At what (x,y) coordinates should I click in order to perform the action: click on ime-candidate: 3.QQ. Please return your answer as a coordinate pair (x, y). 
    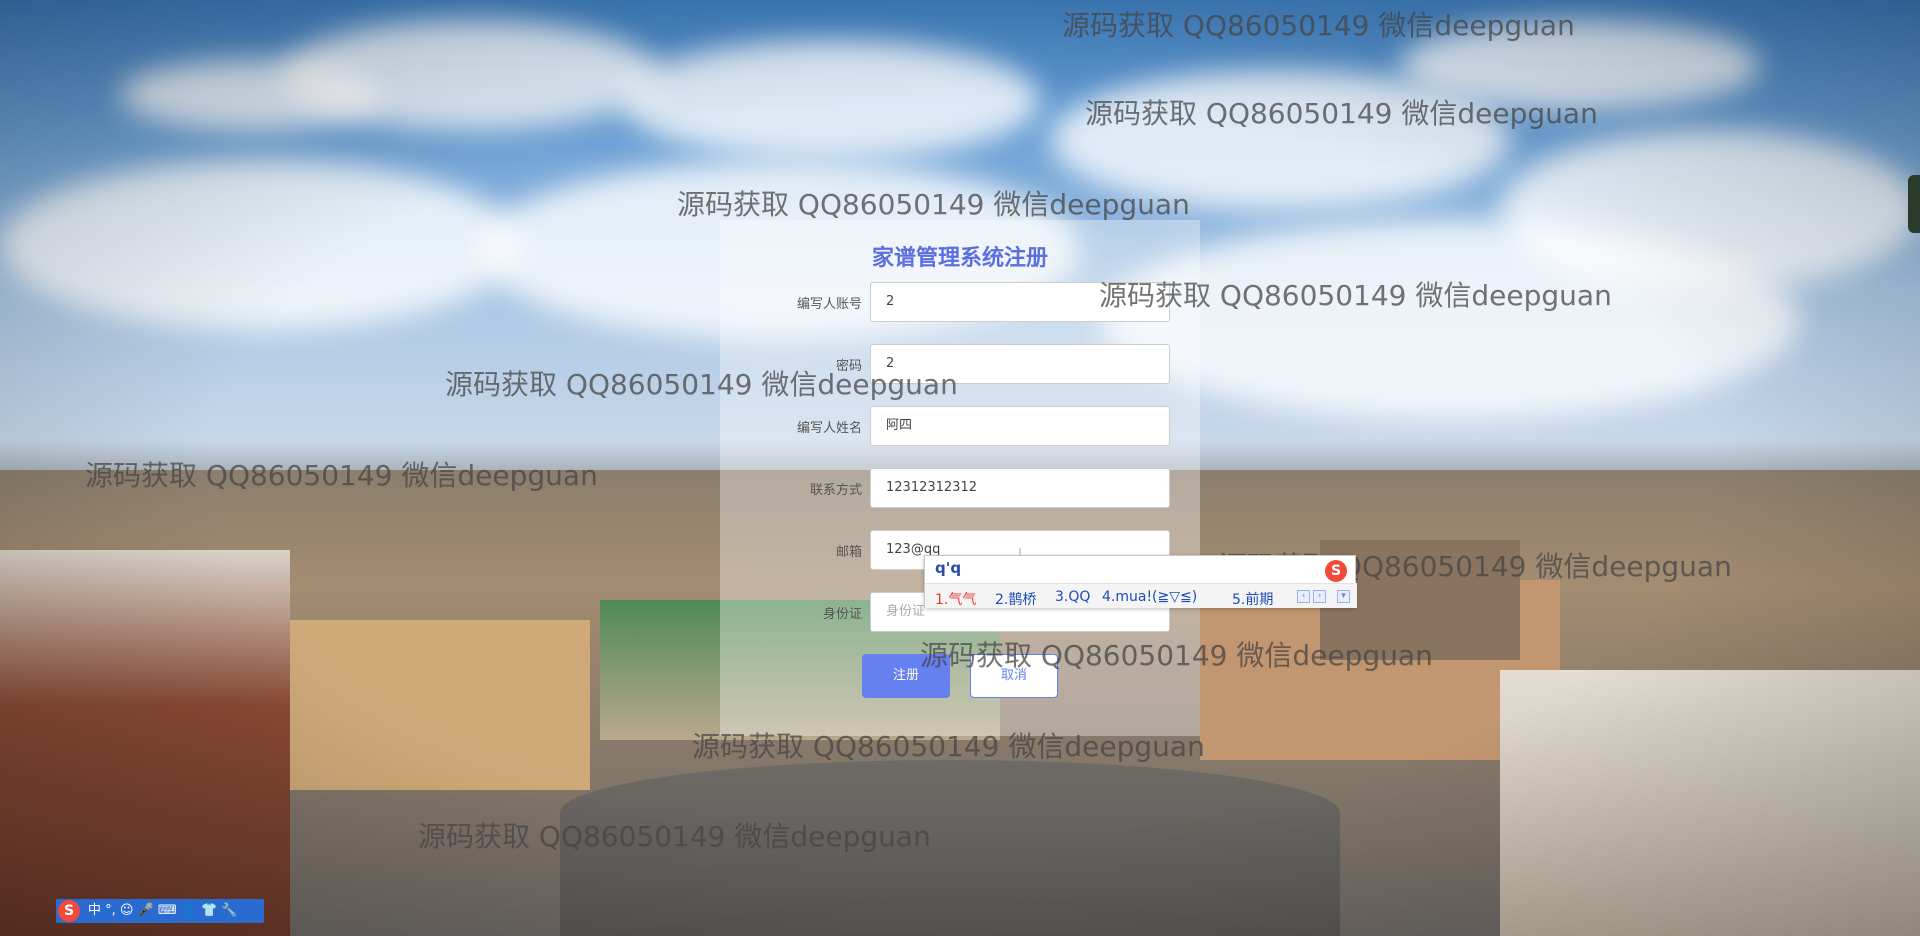
    Looking at the image, I should click on (1072, 597).